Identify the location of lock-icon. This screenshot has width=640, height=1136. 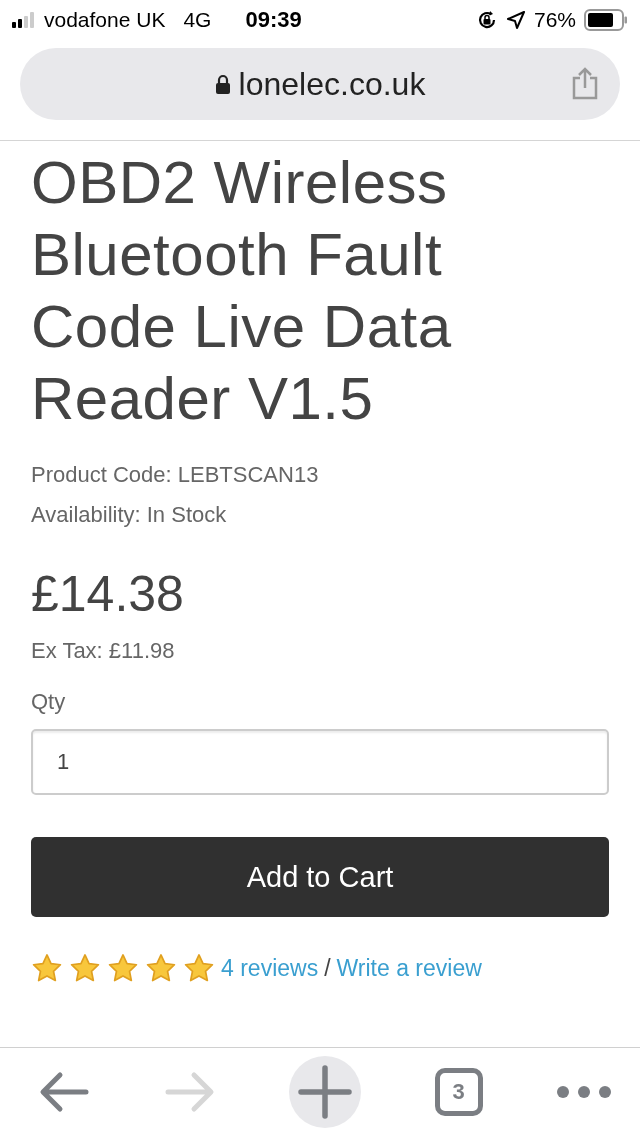
(222, 84).